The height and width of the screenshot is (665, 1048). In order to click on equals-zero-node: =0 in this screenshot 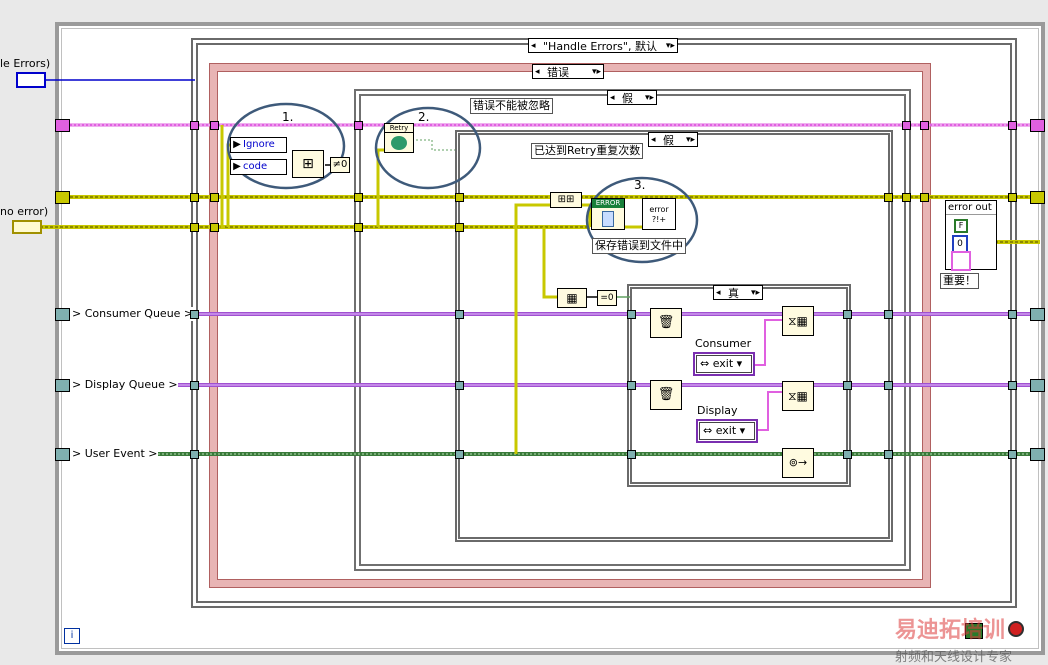, I will do `click(607, 298)`.